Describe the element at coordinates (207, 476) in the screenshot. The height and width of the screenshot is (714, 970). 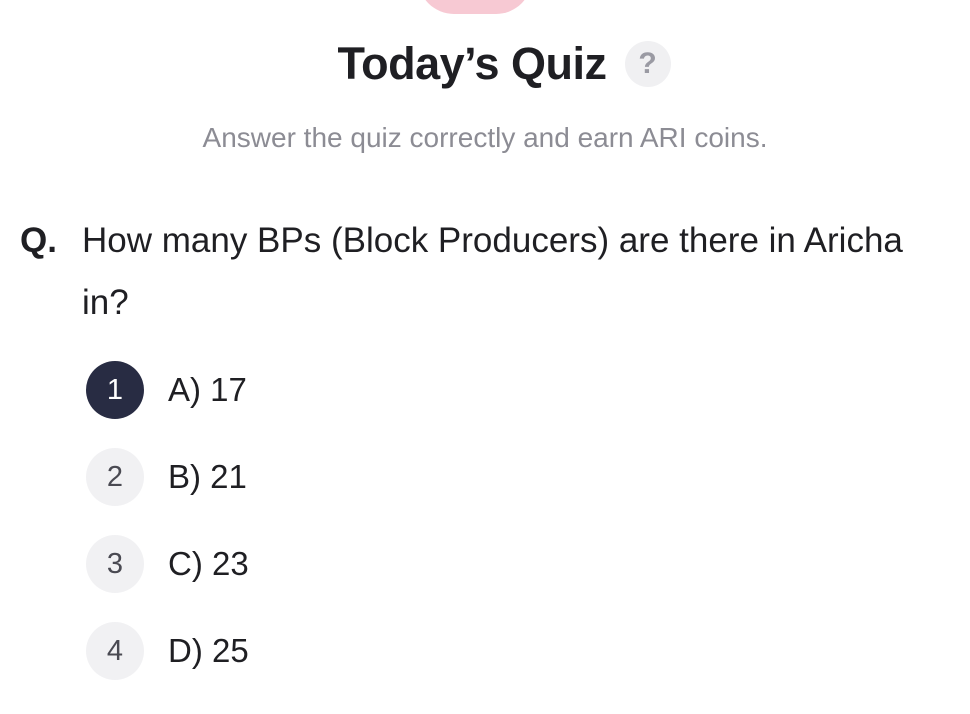
I see `option-label: B) 21` at that location.